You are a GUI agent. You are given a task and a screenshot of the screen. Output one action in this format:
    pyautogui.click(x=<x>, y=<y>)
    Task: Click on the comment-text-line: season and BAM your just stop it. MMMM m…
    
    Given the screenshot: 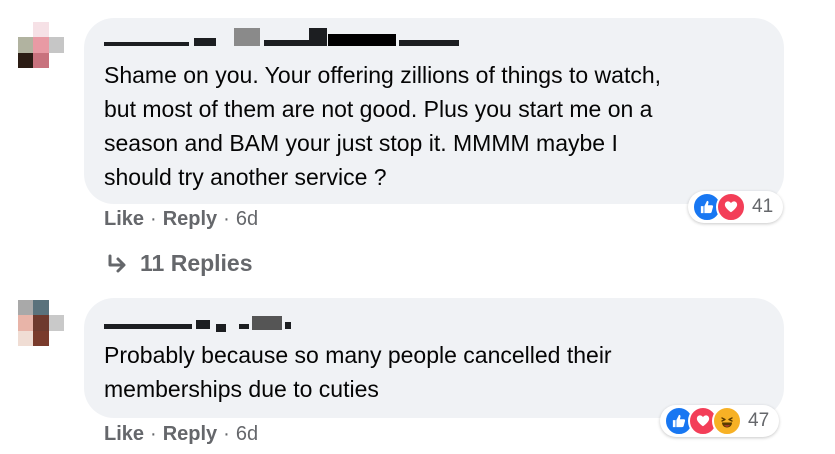 What is the action you would take?
    pyautogui.click(x=361, y=143)
    